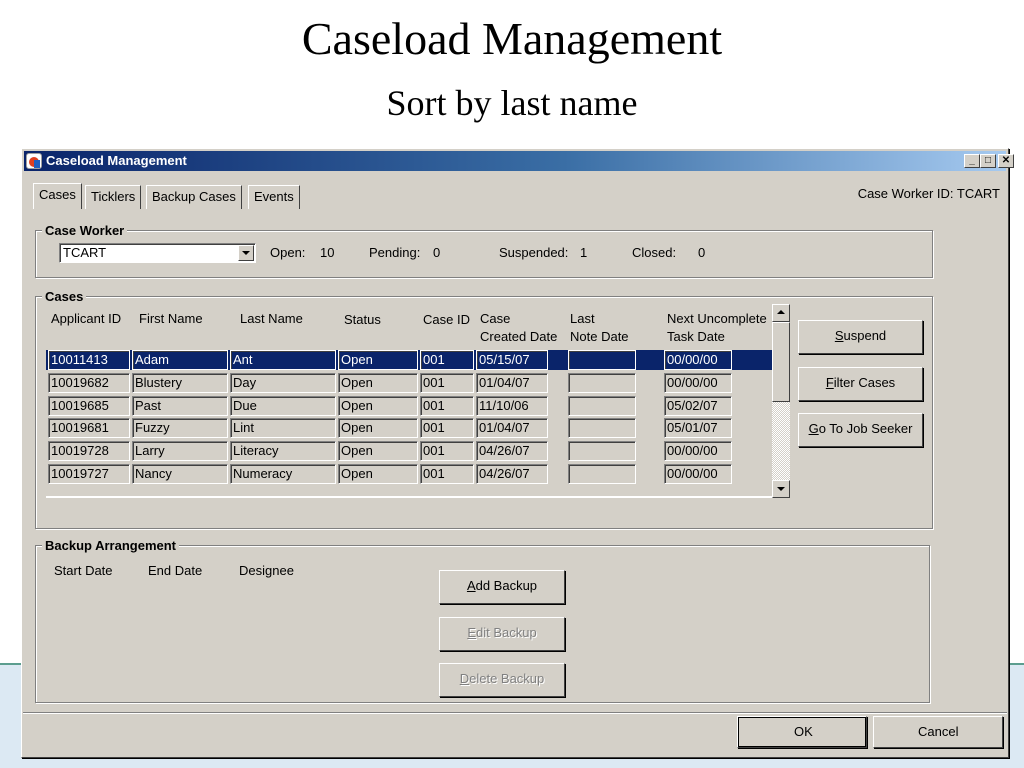  Describe the element at coordinates (89, 474) in the screenshot. I see `cell-applicant-id: 10019727` at that location.